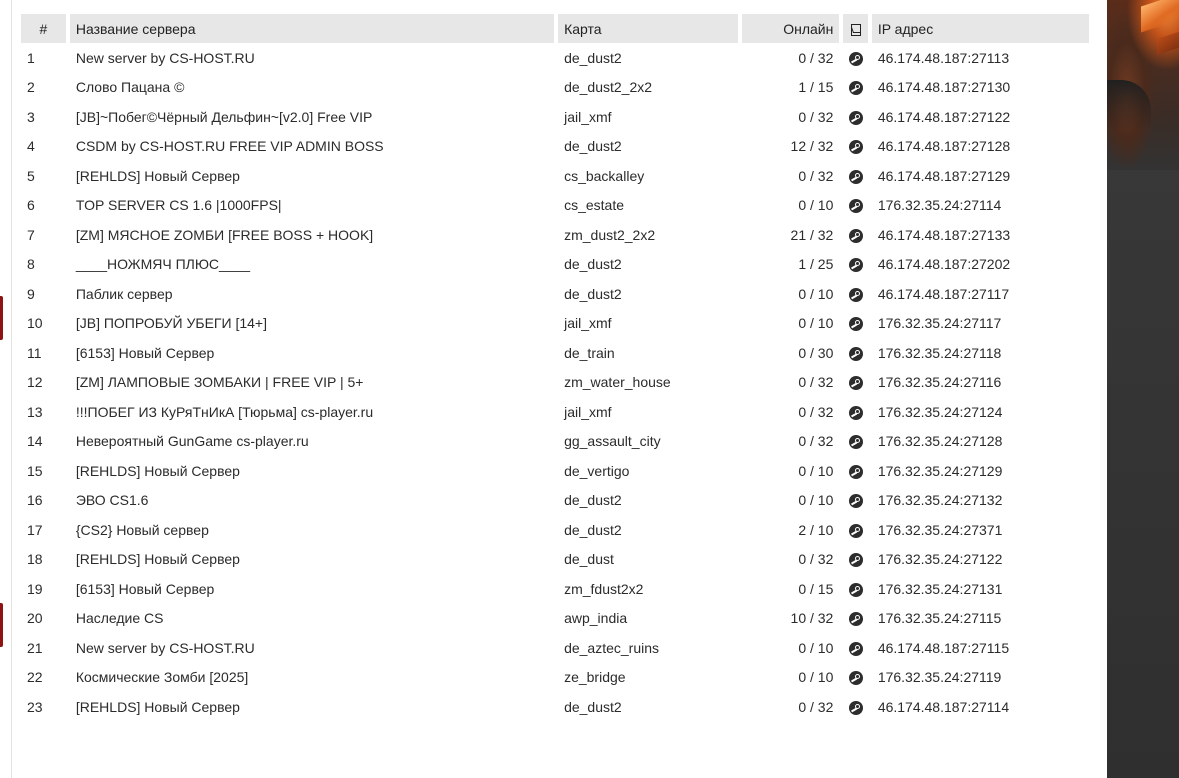 The height and width of the screenshot is (778, 1179). What do you see at coordinates (312, 265) in the screenshot?
I see `server-name: ____НОЖМЯЧ ПЛЮС____` at bounding box center [312, 265].